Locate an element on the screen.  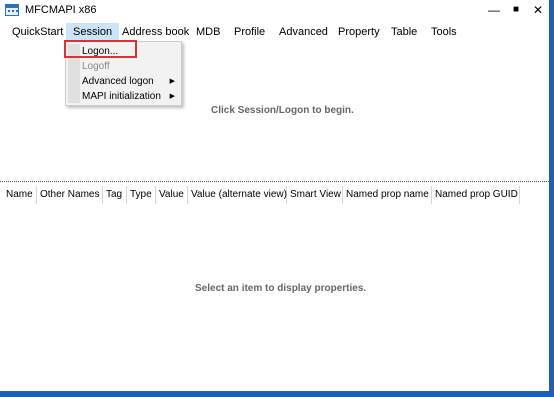
minimize-button: — is located at coordinates (494, 10).